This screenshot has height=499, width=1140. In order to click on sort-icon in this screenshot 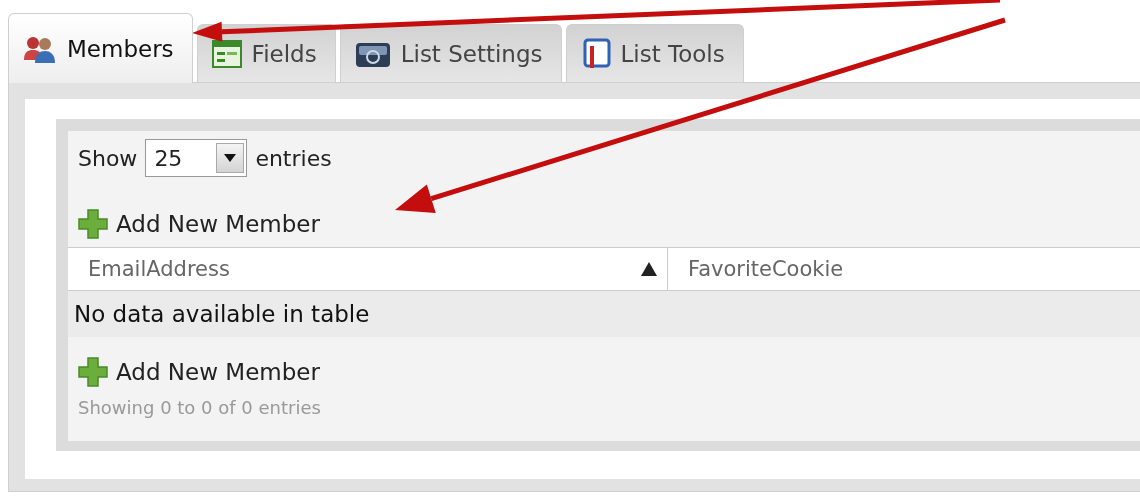, I will do `click(649, 269)`.